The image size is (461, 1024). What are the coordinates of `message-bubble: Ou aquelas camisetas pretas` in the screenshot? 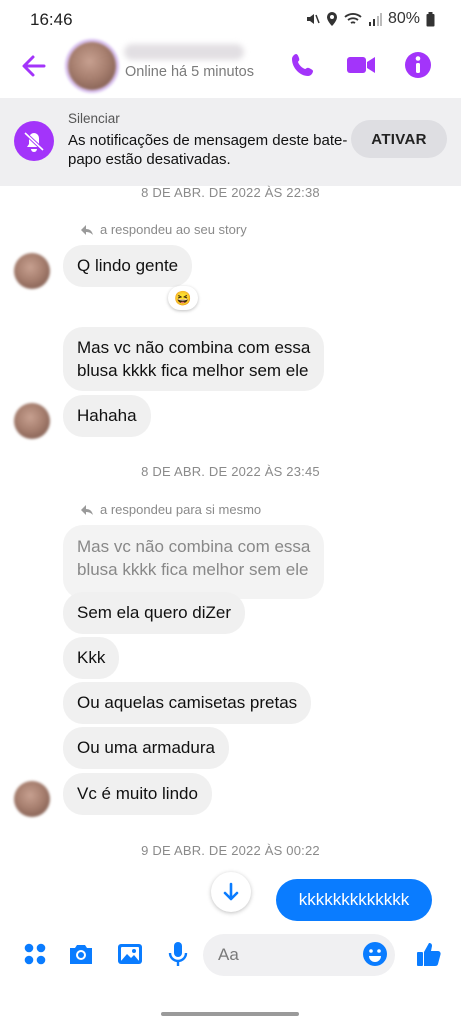 It's located at (187, 703).